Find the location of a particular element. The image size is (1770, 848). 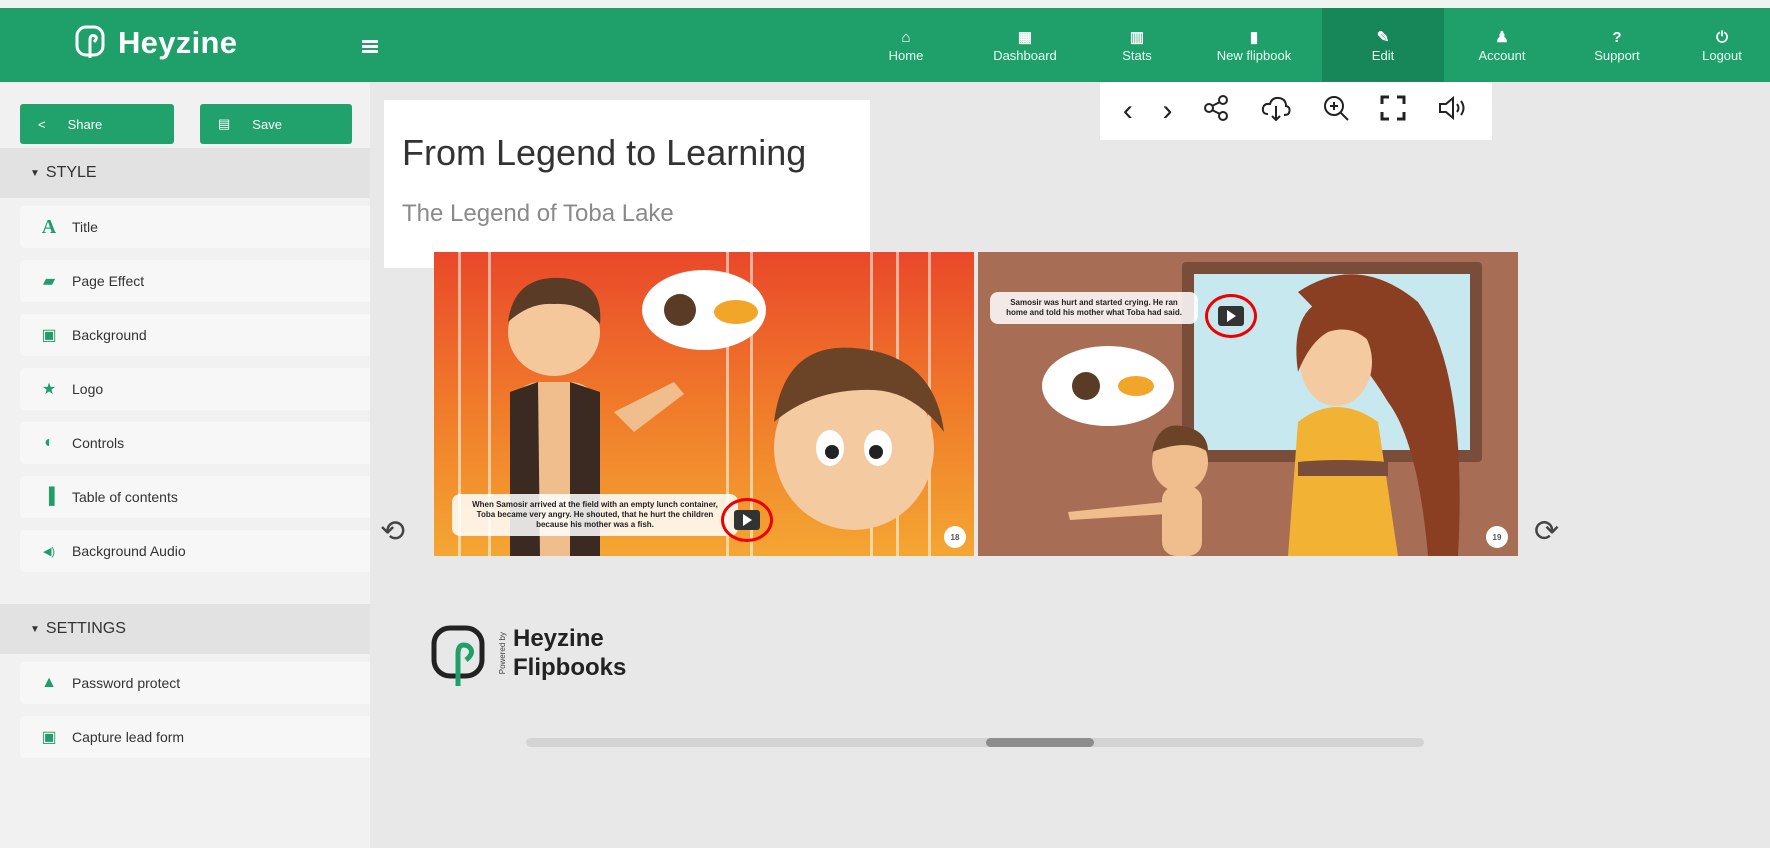

page-number: 18 is located at coordinates (955, 537).